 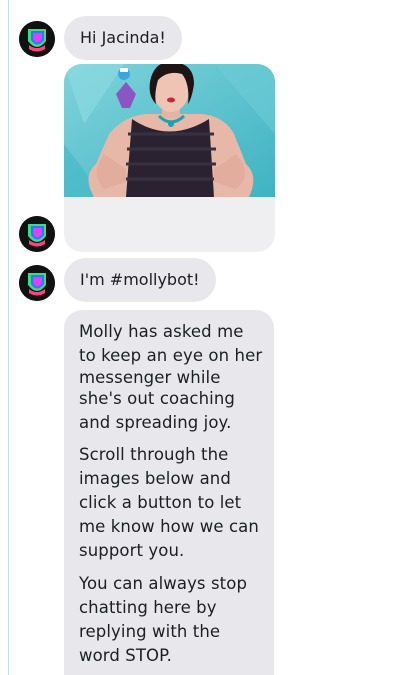 What do you see at coordinates (160, 502) in the screenshot?
I see `message-line: click a button to let` at bounding box center [160, 502].